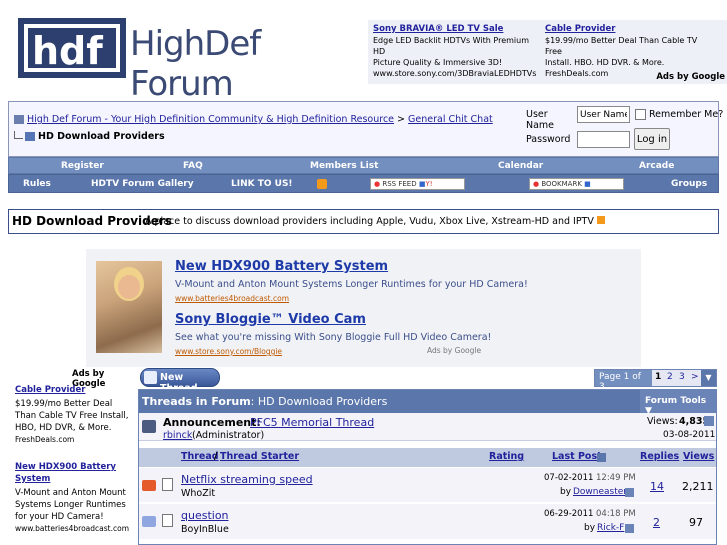  What do you see at coordinates (662, 421) in the screenshot?
I see `announcement-views-label: Views:` at bounding box center [662, 421].